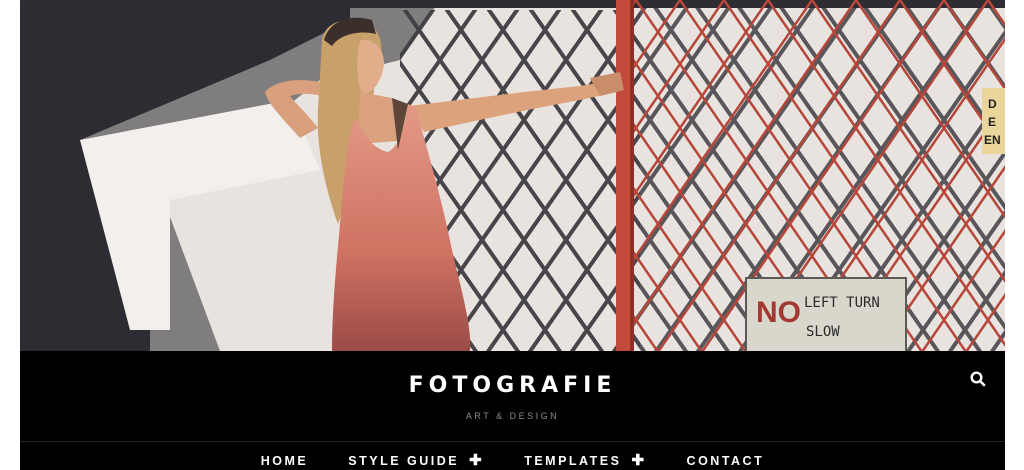 This screenshot has height=470, width=1024. I want to click on nav-item-label: HOME, so click(284, 461).